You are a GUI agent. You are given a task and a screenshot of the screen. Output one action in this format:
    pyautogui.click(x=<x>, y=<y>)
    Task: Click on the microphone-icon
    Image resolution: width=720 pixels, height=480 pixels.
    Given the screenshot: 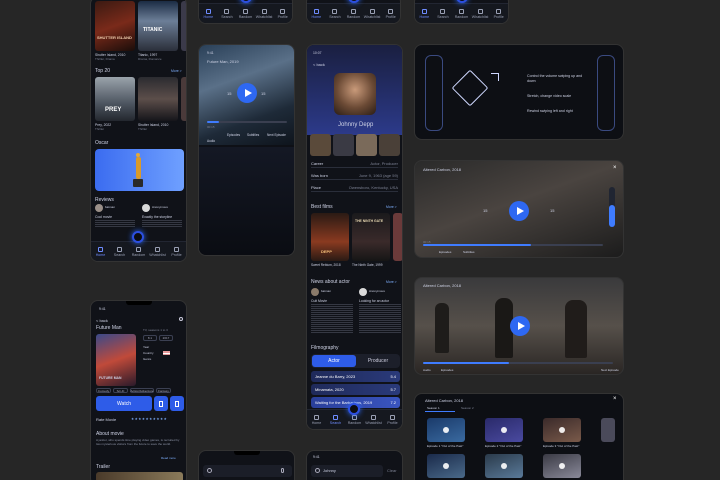 What is the action you would take?
    pyautogui.click(x=282, y=470)
    